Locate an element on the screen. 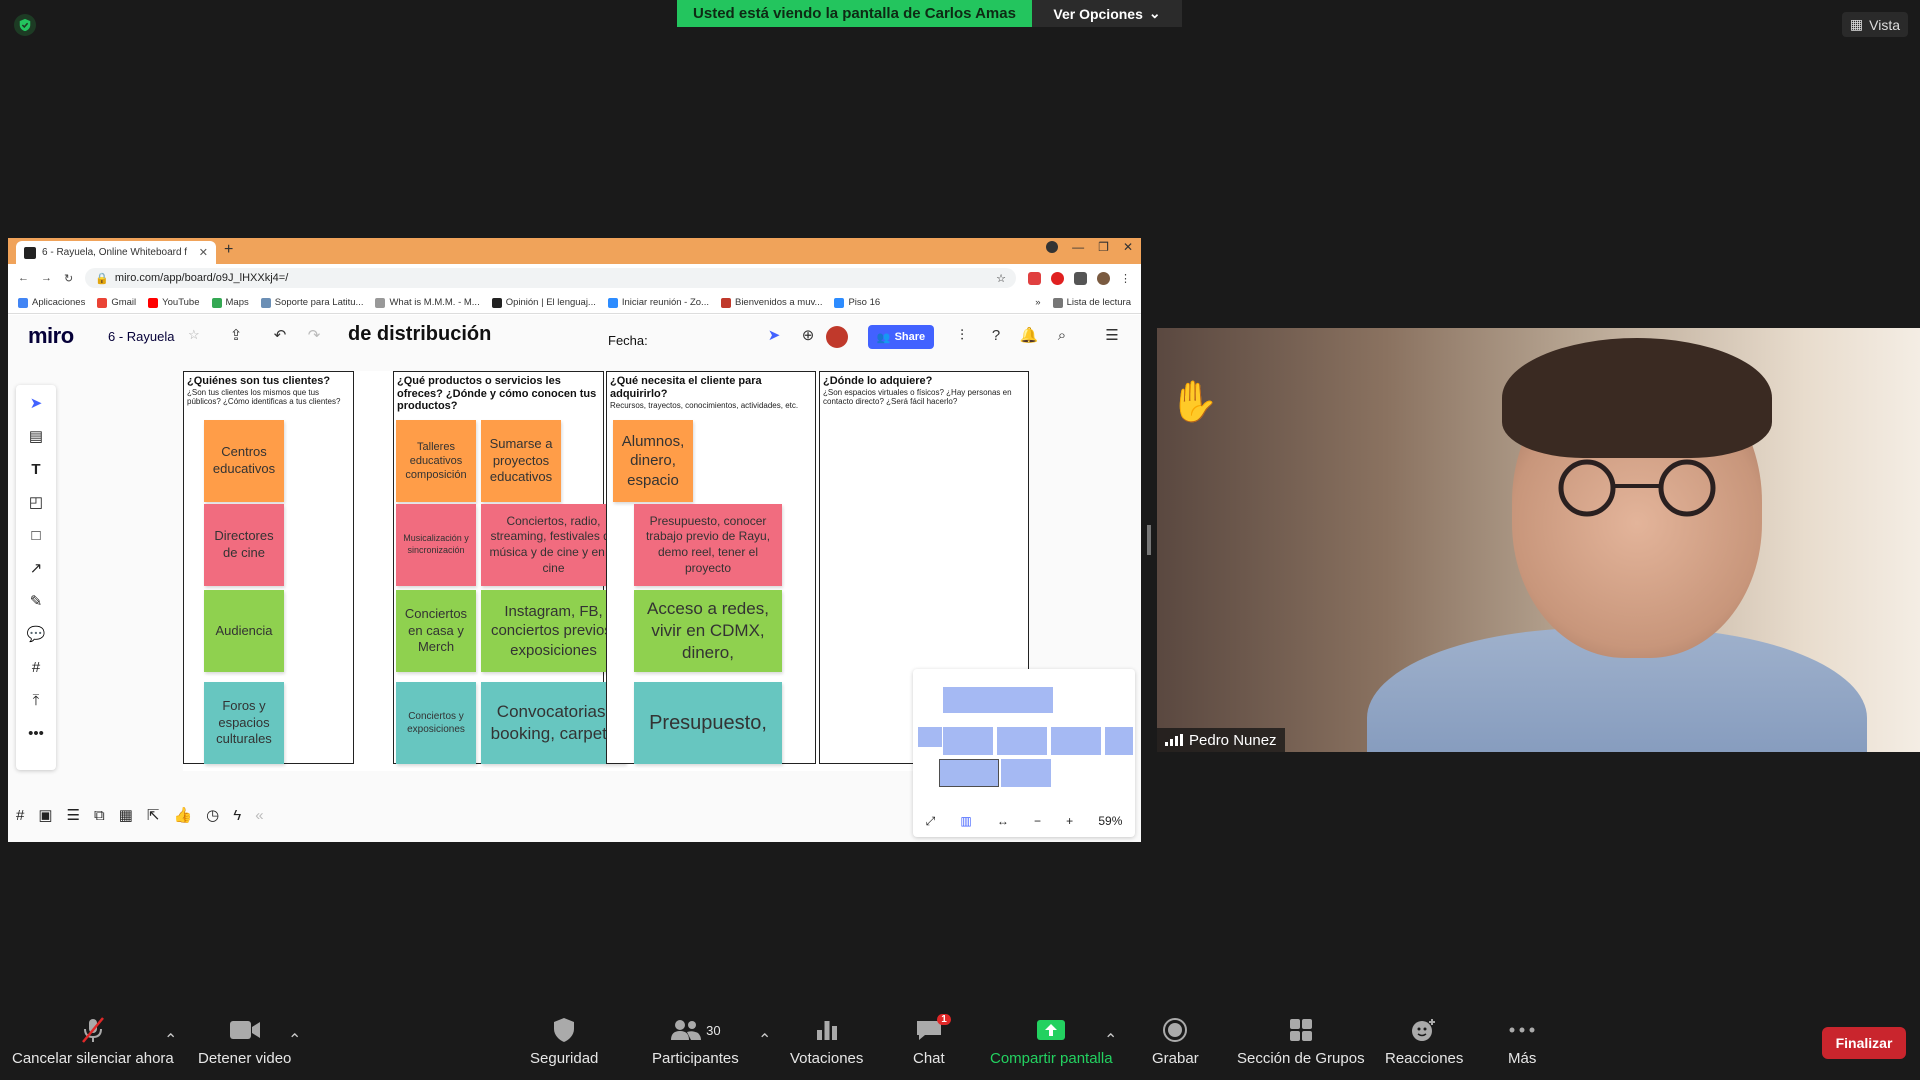 This screenshot has width=1920, height=1080. share-screen-button: Compartir pantalla is located at coordinates (1051, 1041).